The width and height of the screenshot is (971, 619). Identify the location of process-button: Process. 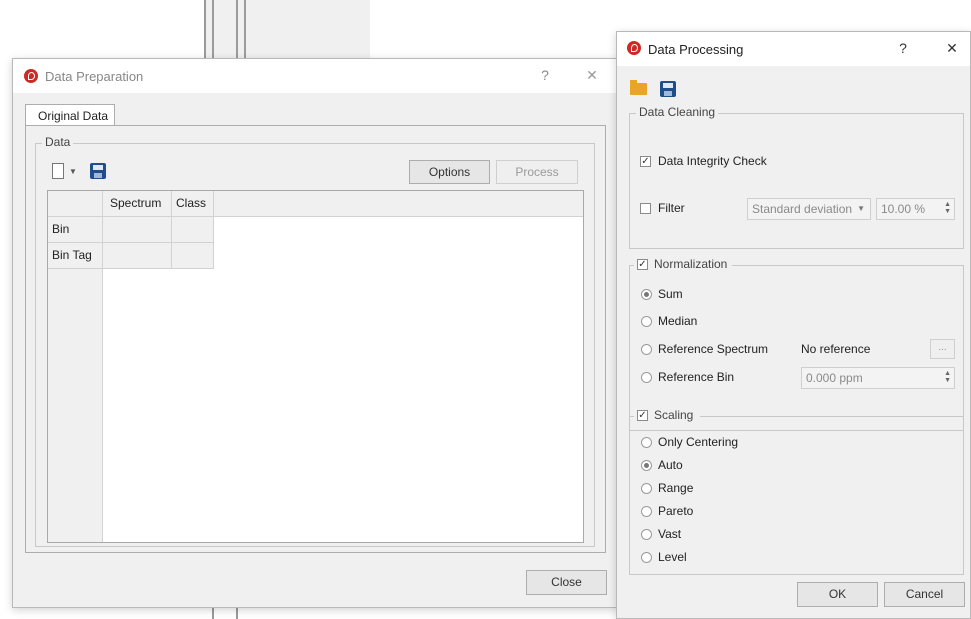
(537, 172).